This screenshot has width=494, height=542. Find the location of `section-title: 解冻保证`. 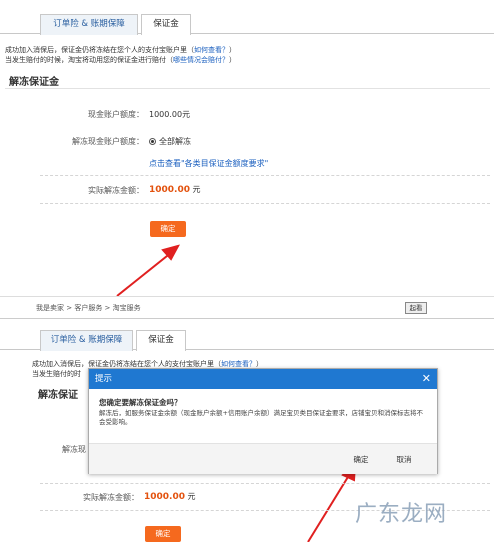

section-title: 解冻保证 is located at coordinates (58, 395).